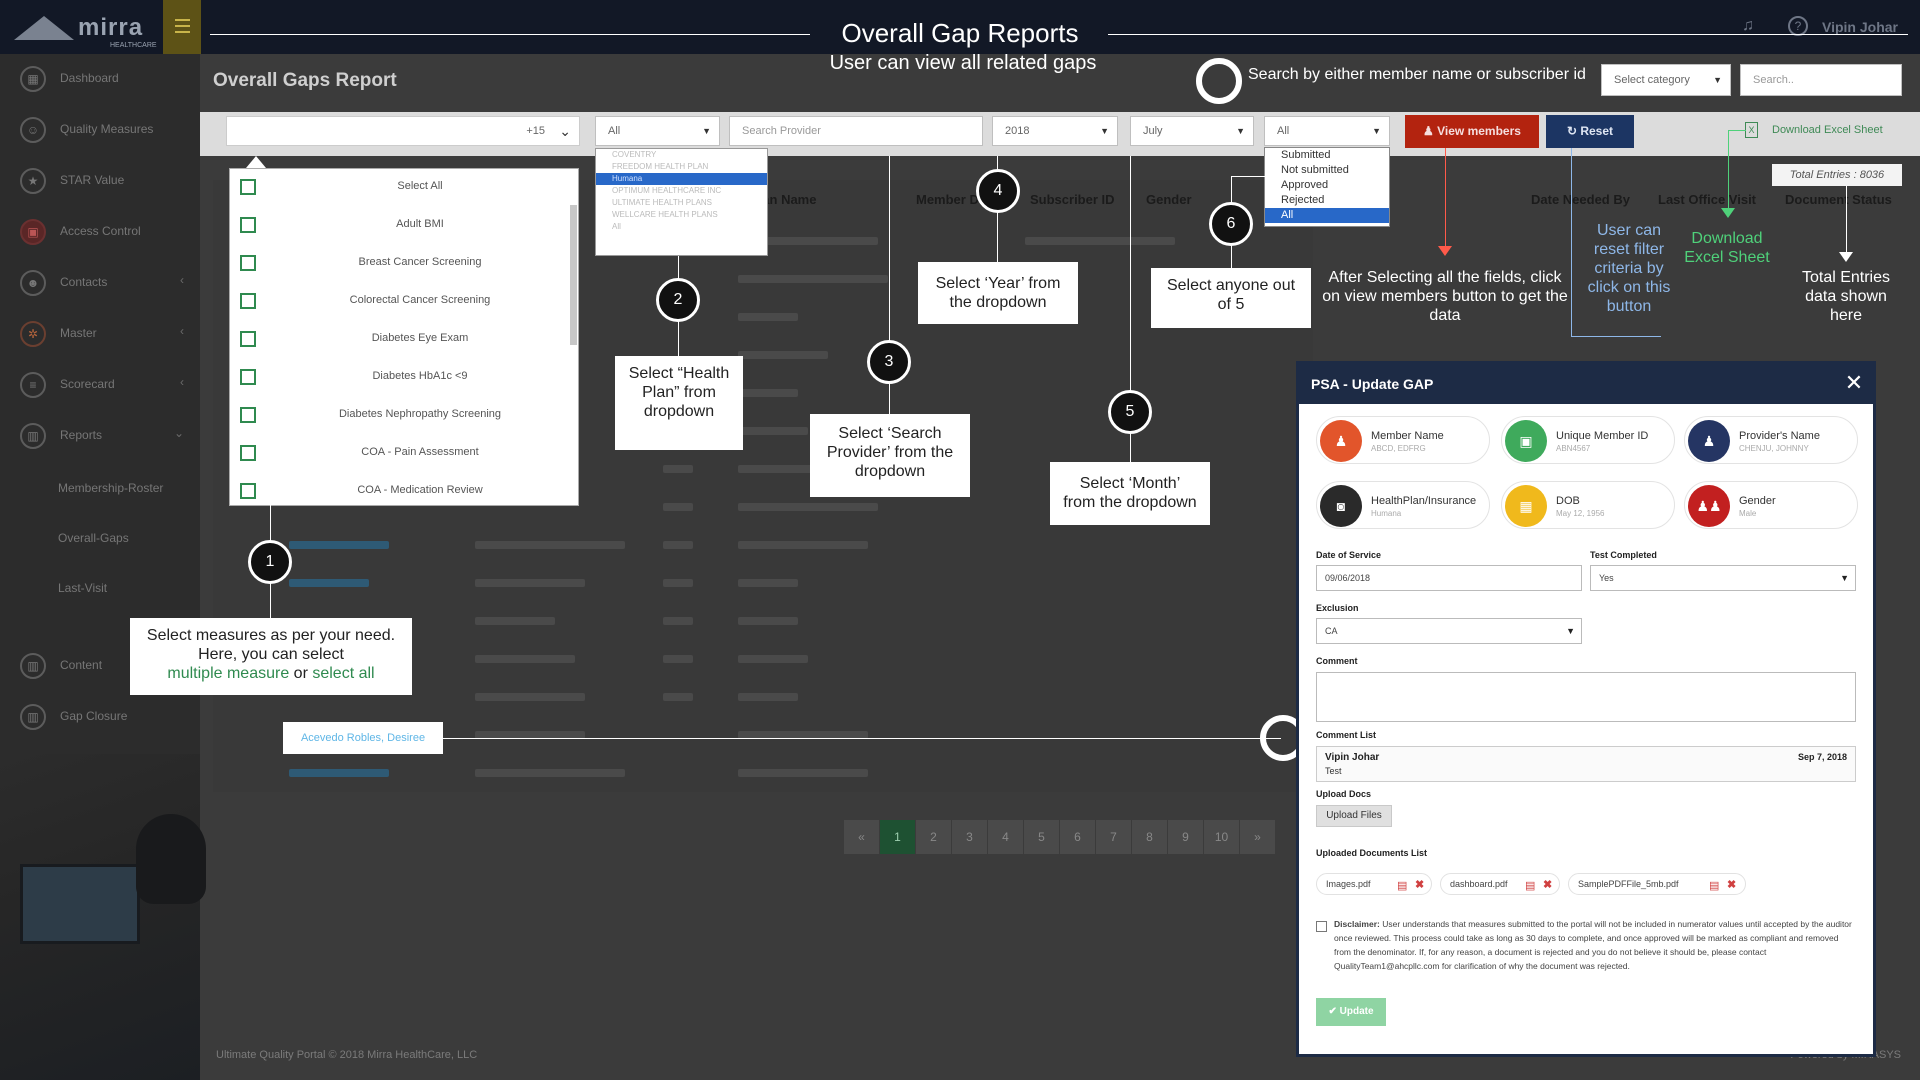 The width and height of the screenshot is (1920, 1080). I want to click on page-2: 2, so click(934, 837).